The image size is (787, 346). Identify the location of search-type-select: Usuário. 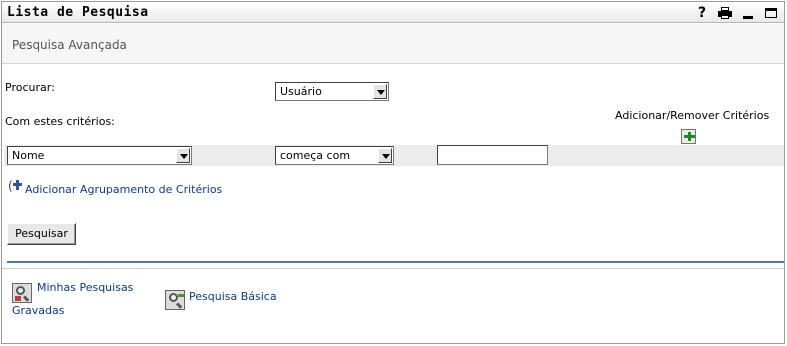
(332, 91).